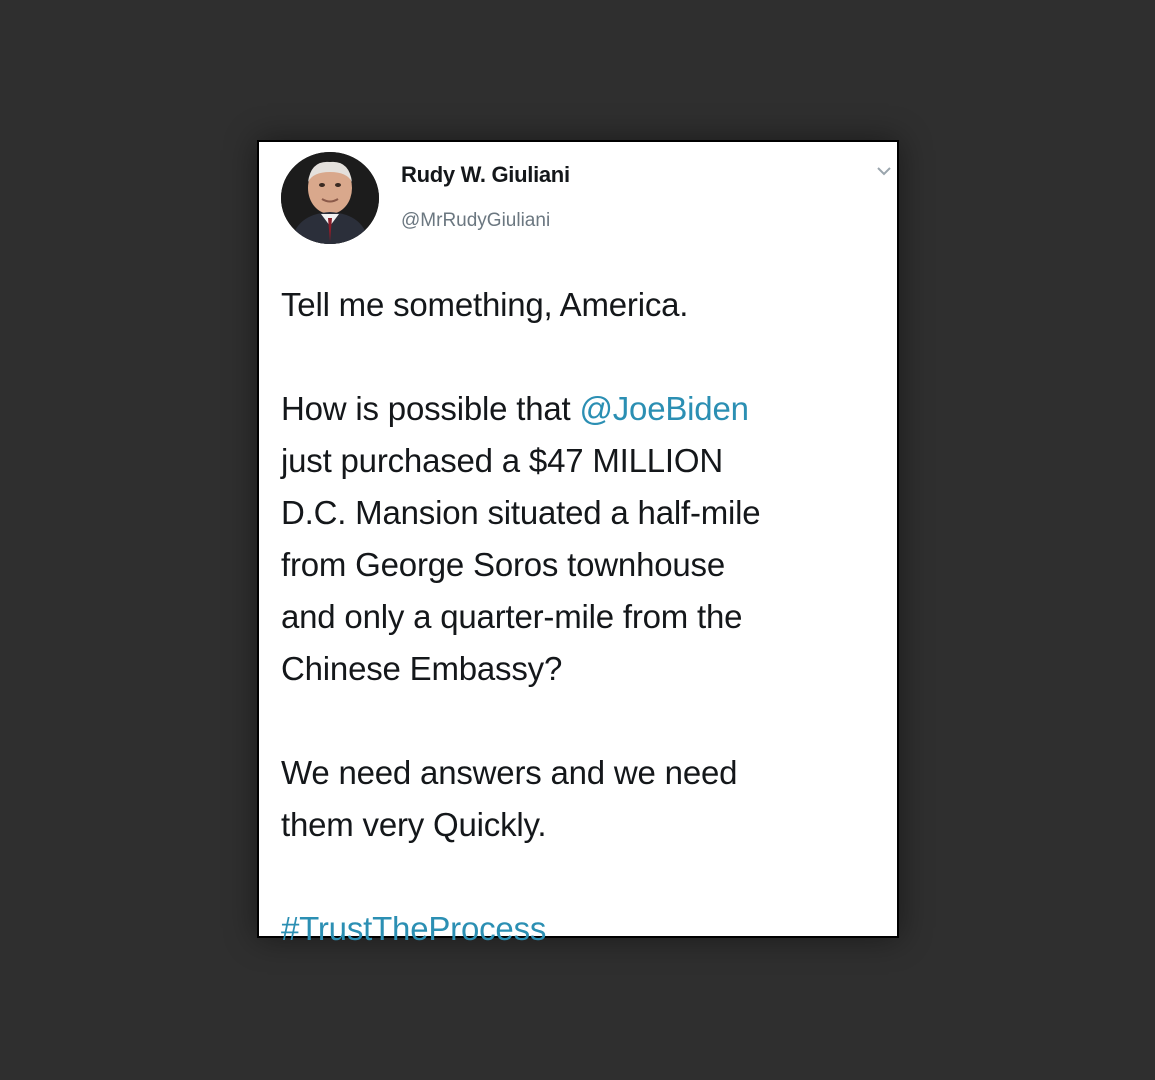 The image size is (1155, 1080). I want to click on tweet-text-segment: How is possible that, so click(430, 408).